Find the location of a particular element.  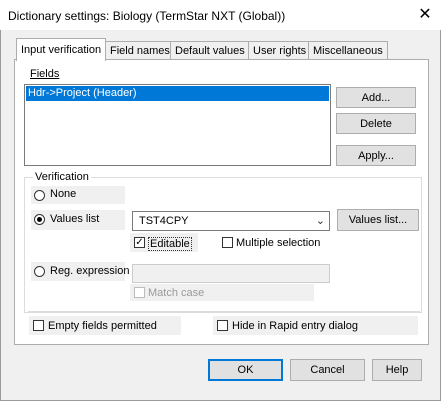

values-list-radio is located at coordinates (39, 219).